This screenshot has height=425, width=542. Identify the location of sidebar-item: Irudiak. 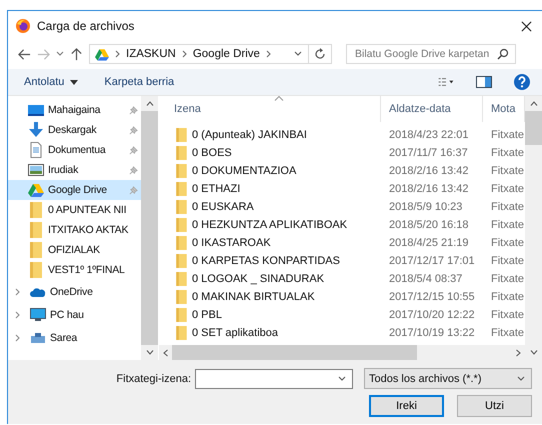
(74, 170).